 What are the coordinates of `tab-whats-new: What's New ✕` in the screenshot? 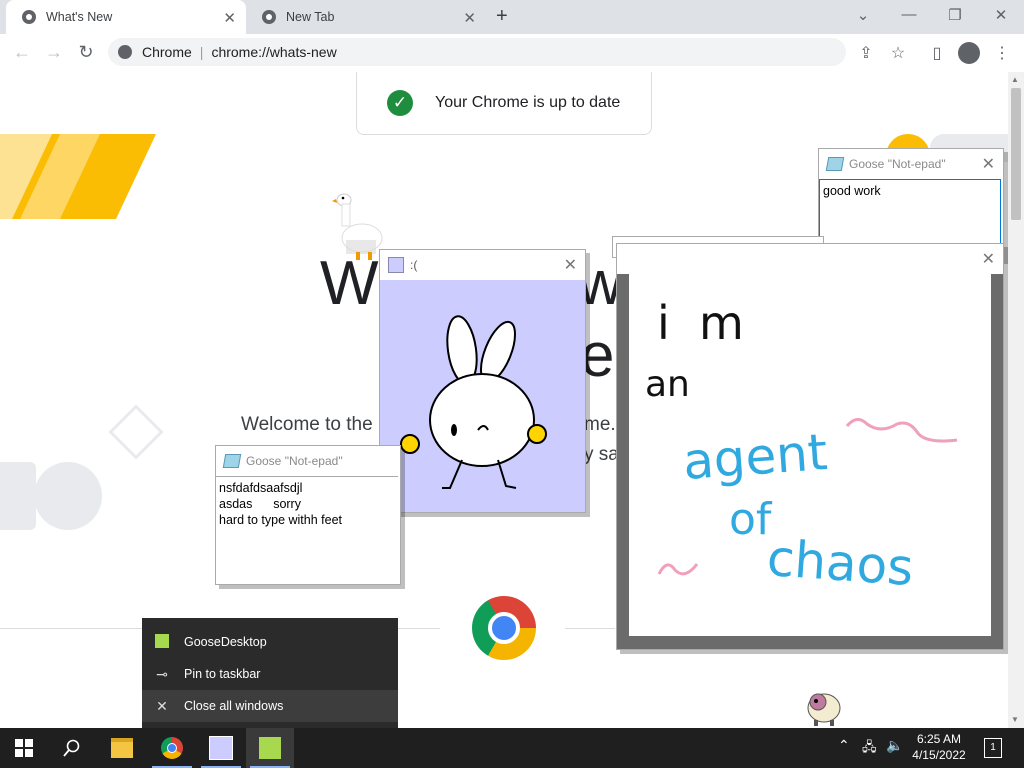 It's located at (126, 17).